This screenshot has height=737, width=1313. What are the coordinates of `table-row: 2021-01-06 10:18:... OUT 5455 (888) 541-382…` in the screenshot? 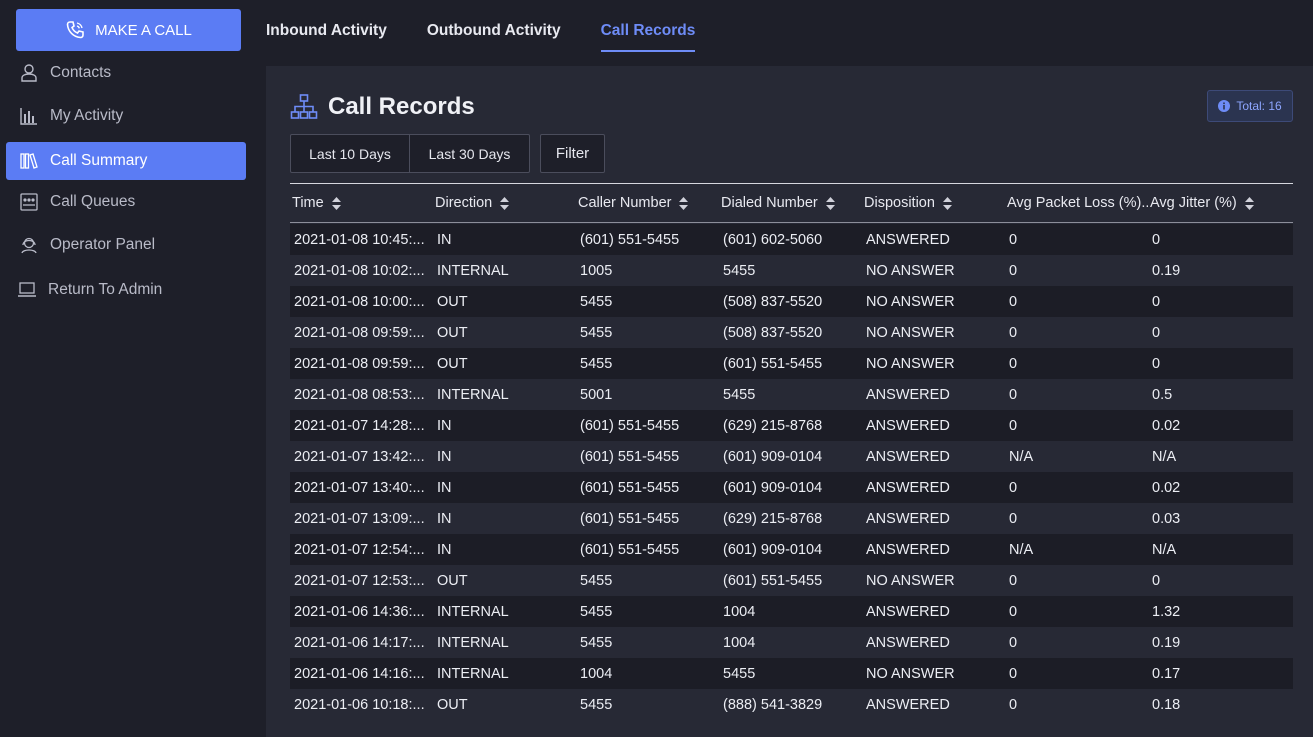 It's located at (791, 704).